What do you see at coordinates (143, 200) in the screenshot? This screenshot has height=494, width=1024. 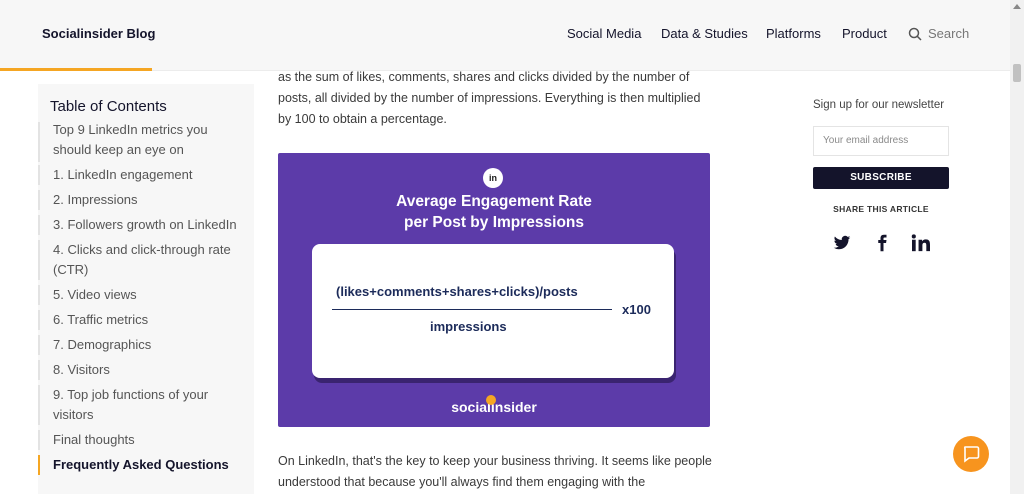 I see `toc-item-impressions: 2. Impressions` at bounding box center [143, 200].